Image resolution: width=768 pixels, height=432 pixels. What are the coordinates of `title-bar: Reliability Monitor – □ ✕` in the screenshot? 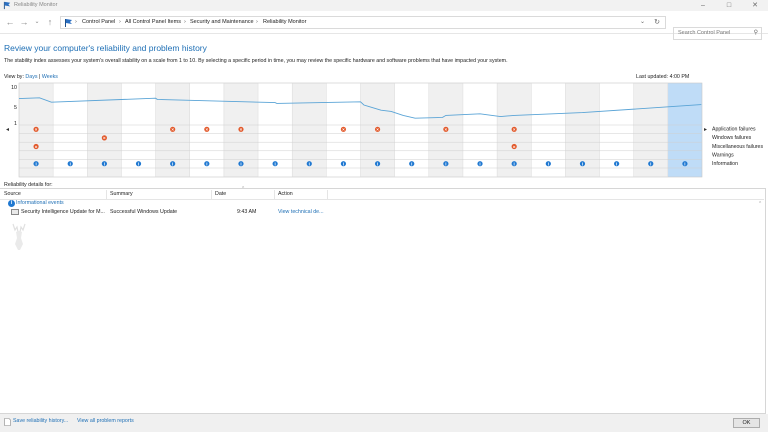 It's located at (384, 5).